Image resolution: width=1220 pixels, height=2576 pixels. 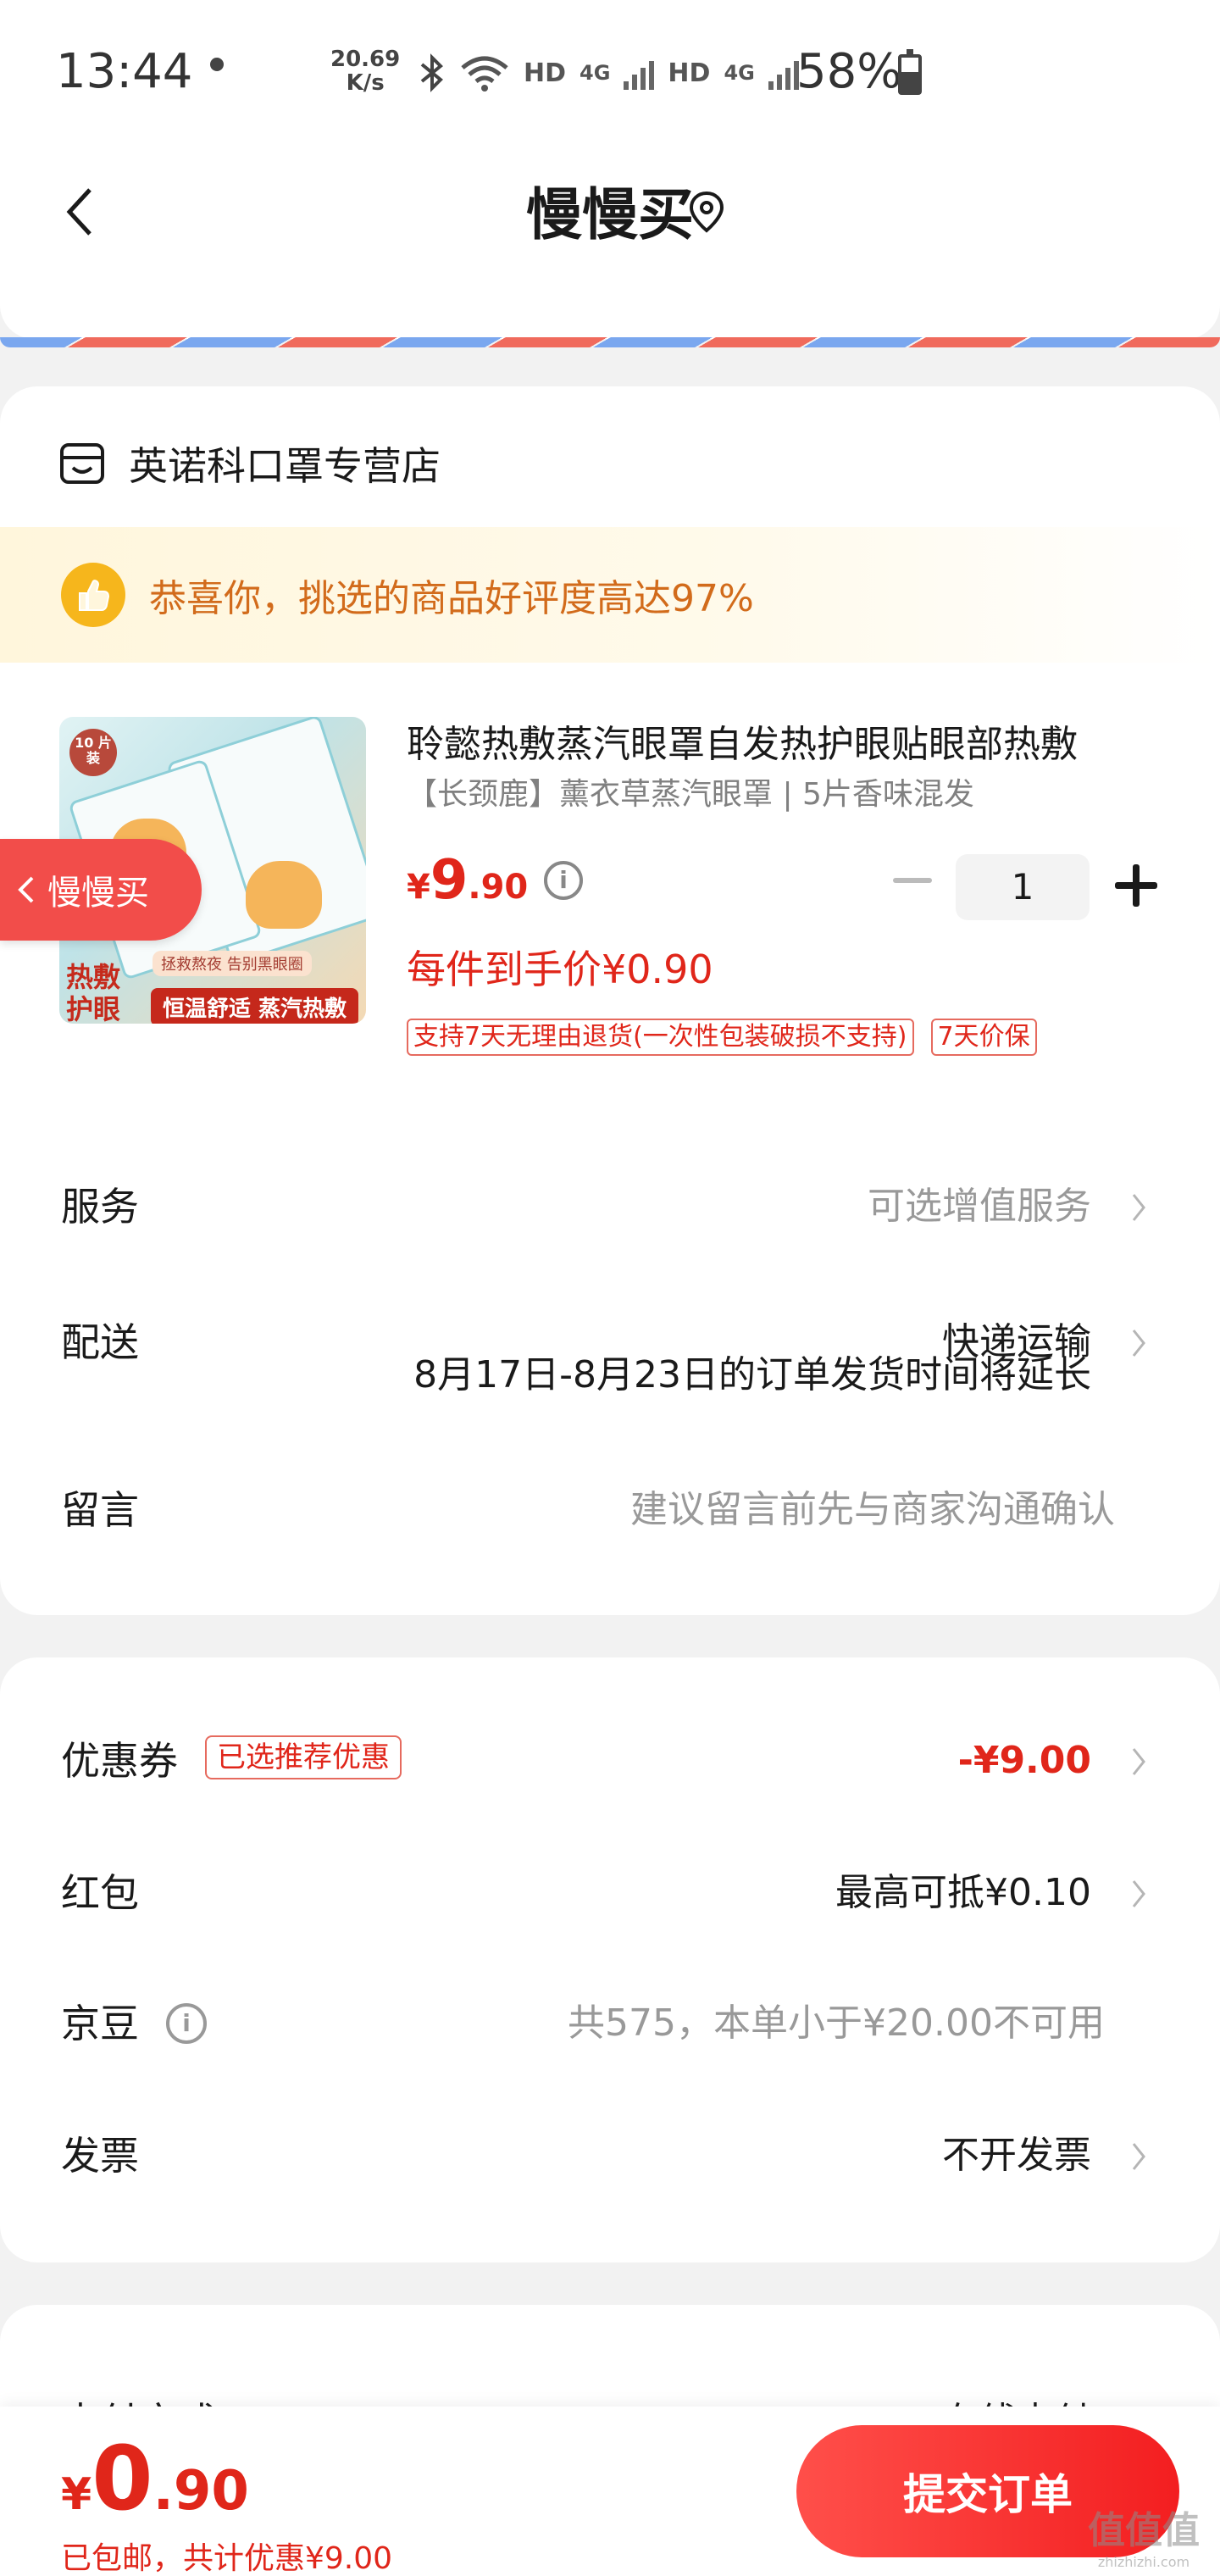 I want to click on product-tags: 支持7天无理由退货(一次性包装破损不支持) 7天价保, so click(x=722, y=1037).